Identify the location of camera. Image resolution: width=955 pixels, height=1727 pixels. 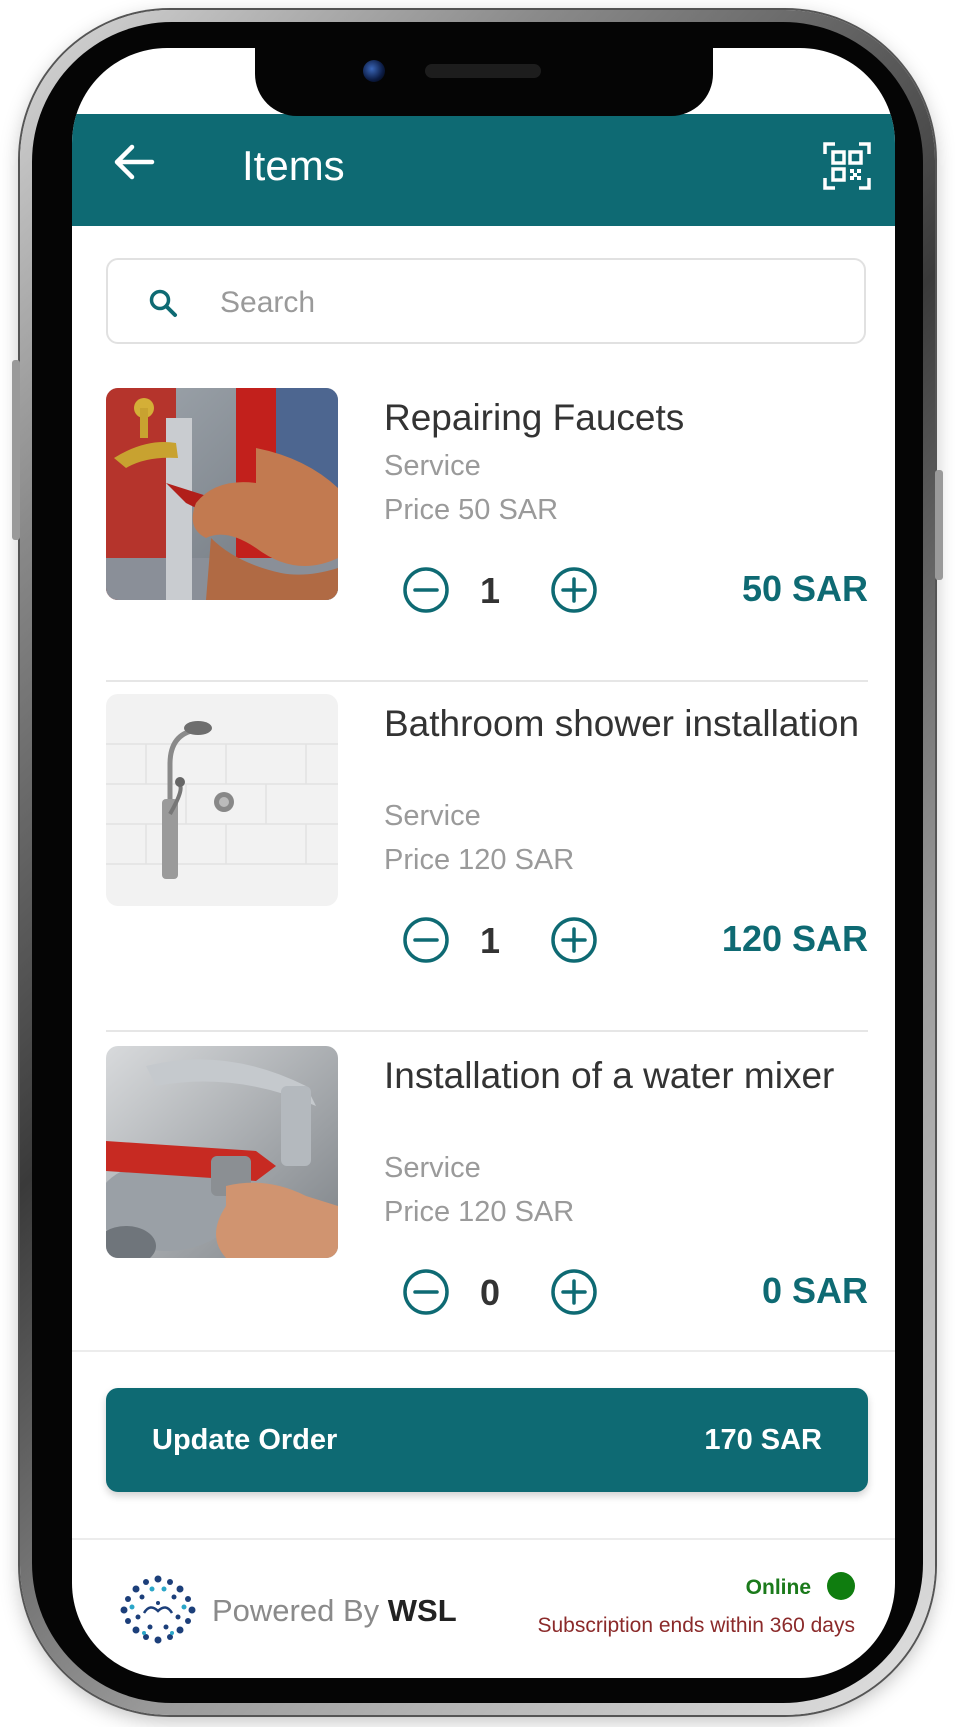
(374, 71).